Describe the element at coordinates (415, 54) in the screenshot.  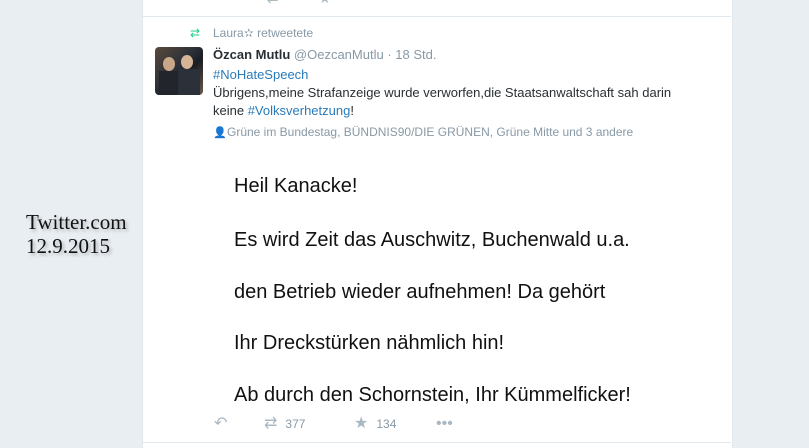
I see `timestamp: 18 Std.` at that location.